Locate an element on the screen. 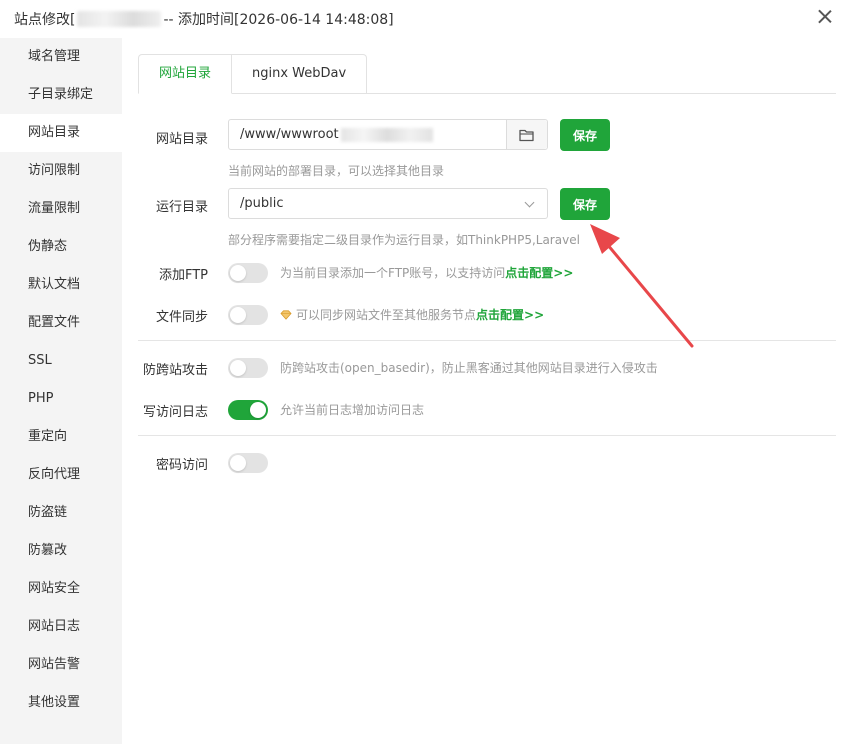 This screenshot has height=744, width=848. ftp-toggle is located at coordinates (248, 273).